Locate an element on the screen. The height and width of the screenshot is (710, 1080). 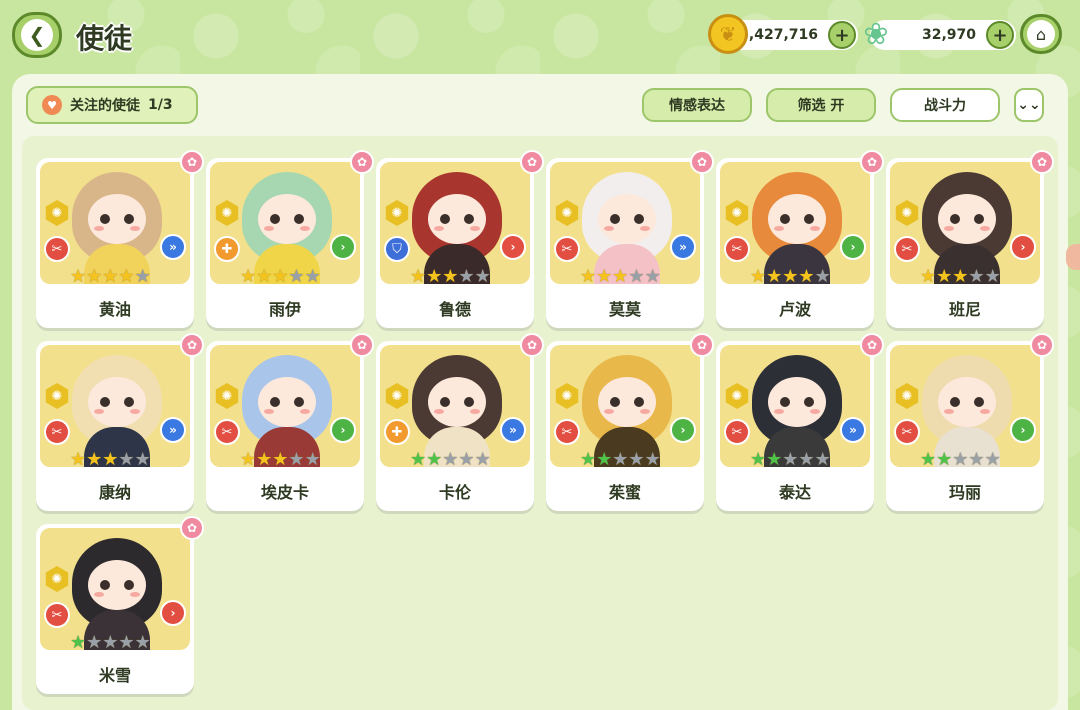
sort-power-button: 战斗力 is located at coordinates (945, 105).